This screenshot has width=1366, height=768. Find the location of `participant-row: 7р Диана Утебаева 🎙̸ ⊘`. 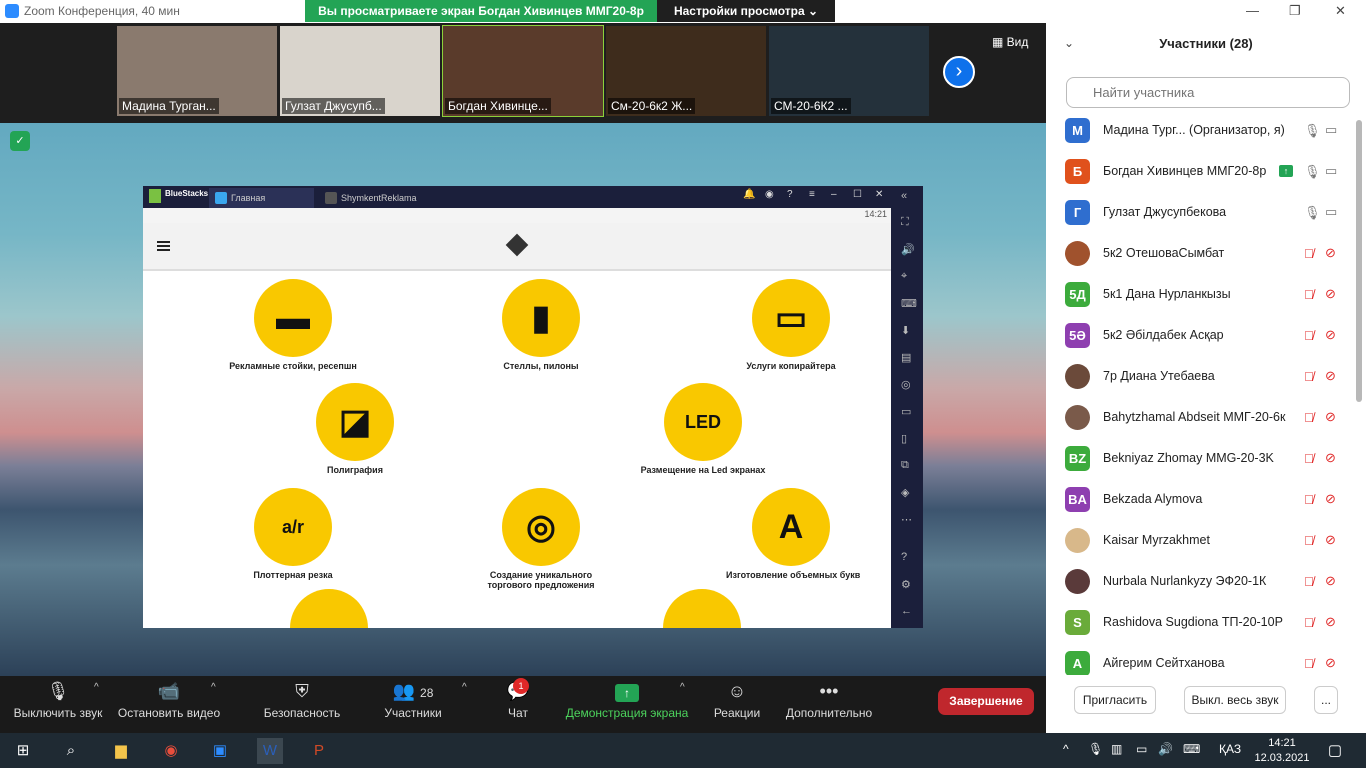

participant-row: 7р Диана Утебаева 🎙̸ ⊘ is located at coordinates (1206, 377).